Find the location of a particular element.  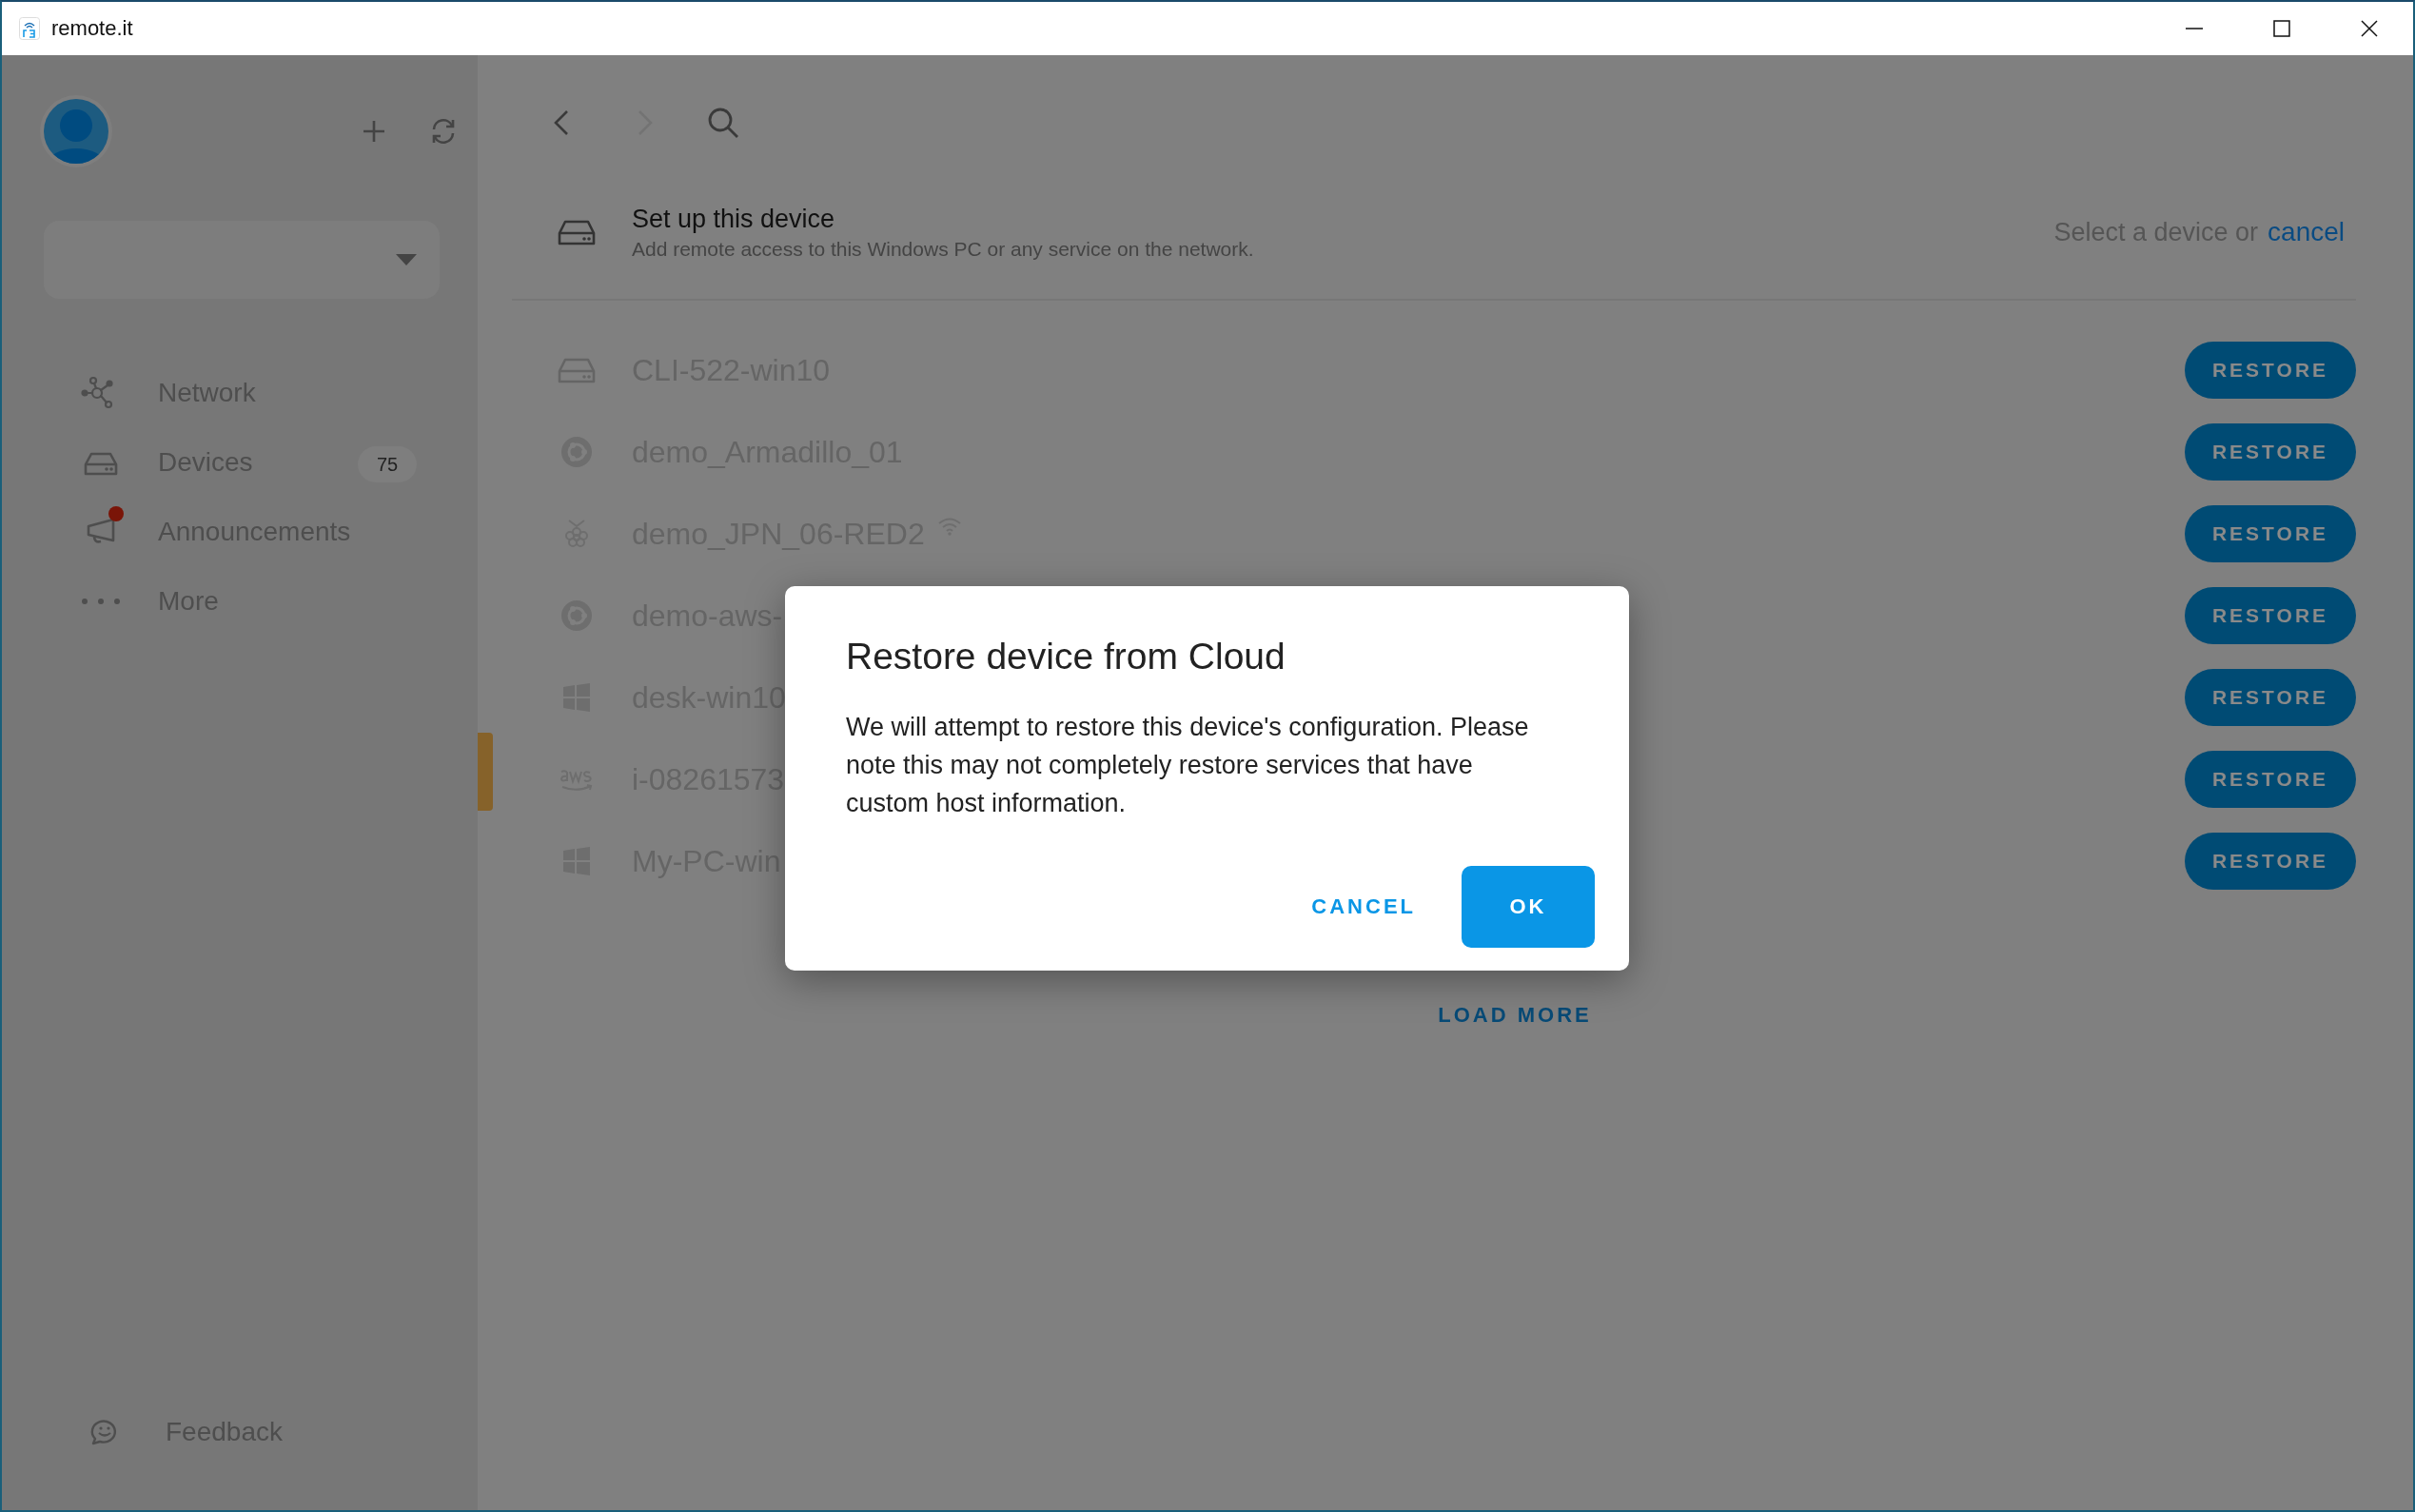

add-icon is located at coordinates (374, 131).